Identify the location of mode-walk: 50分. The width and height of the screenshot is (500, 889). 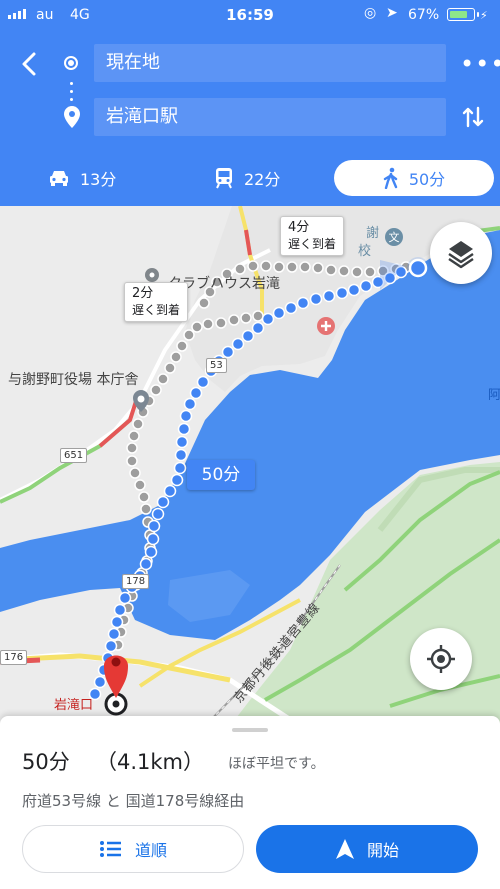
(414, 178).